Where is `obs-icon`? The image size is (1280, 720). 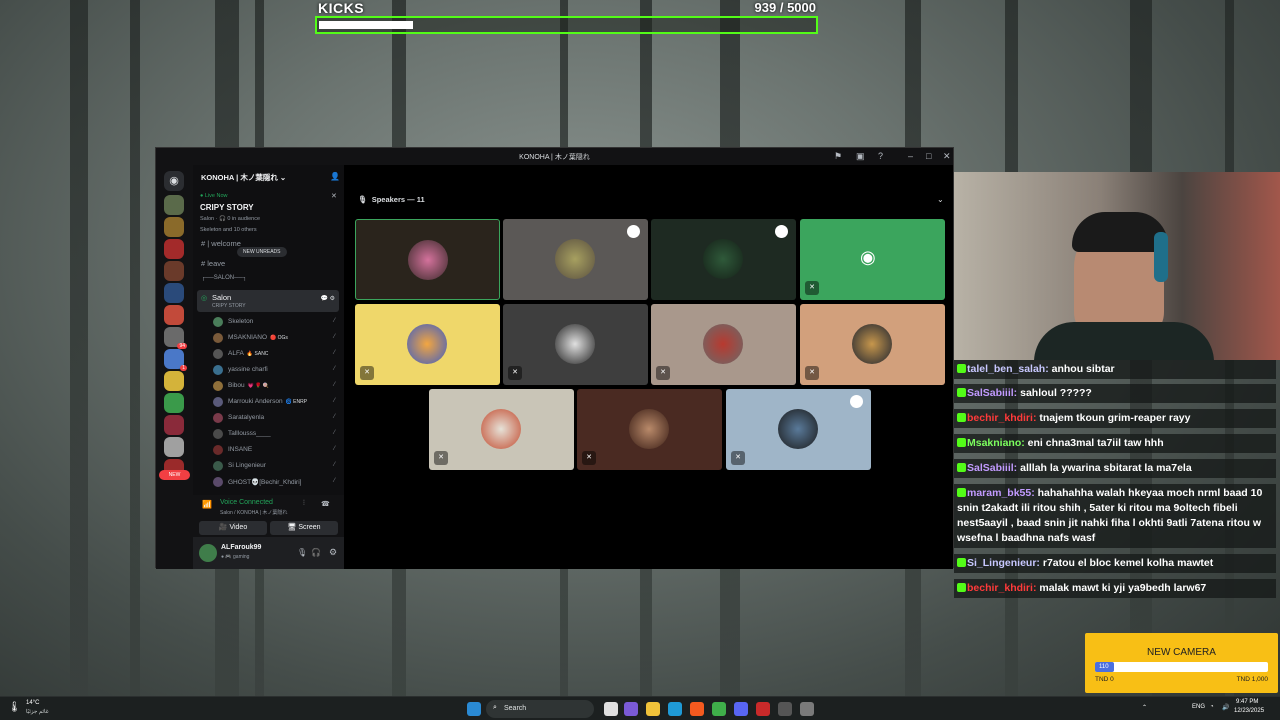
obs-icon is located at coordinates (807, 709).